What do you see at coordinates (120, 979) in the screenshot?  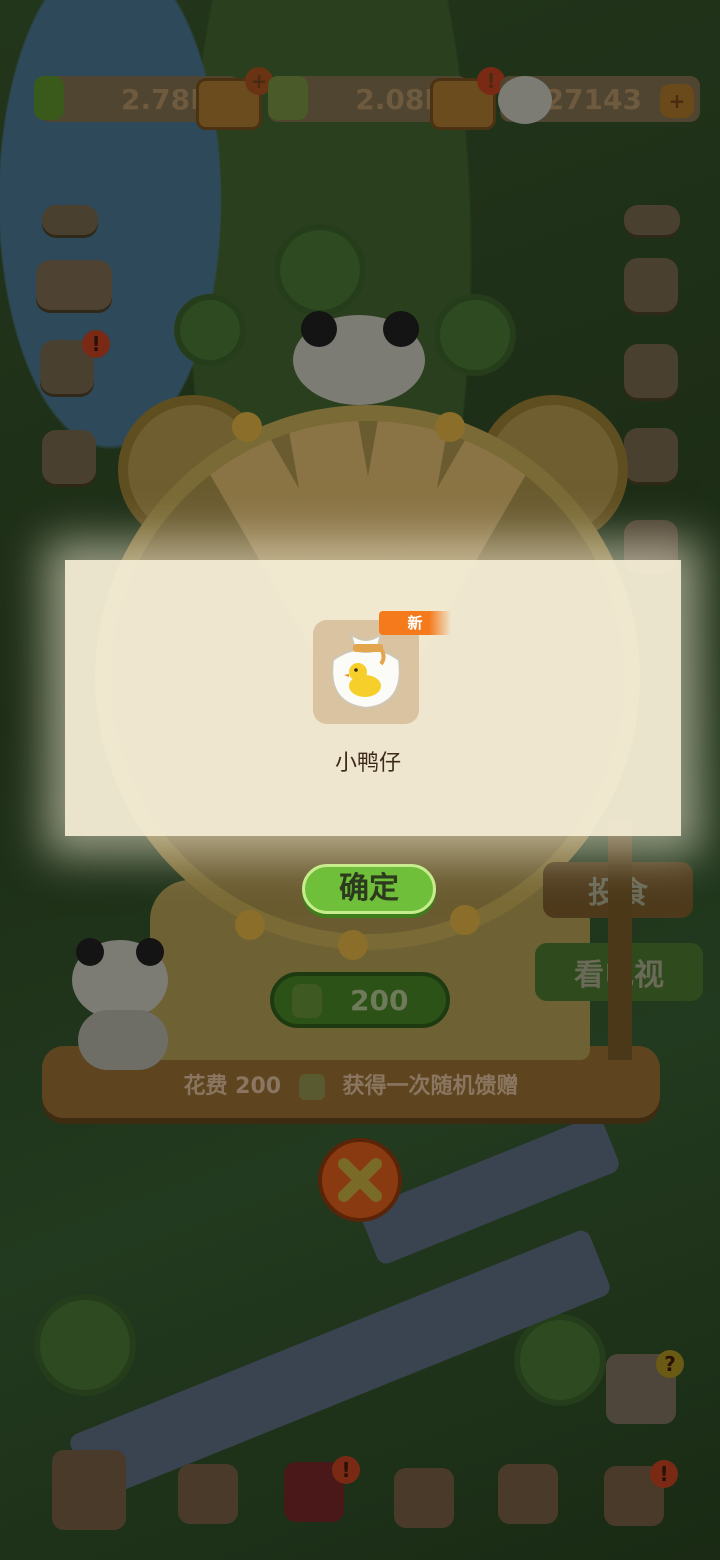 I see `panda-mascot-waving` at bounding box center [120, 979].